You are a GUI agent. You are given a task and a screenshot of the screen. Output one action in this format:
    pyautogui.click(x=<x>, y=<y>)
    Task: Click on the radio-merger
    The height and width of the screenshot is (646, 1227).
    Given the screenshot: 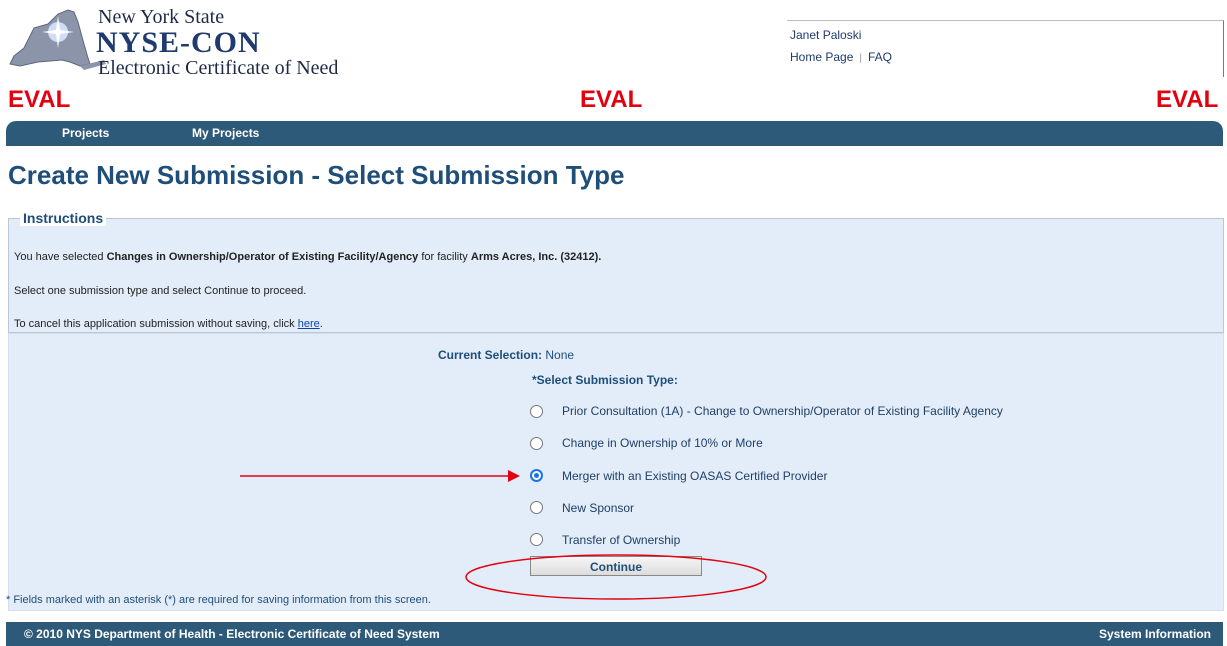 What is the action you would take?
    pyautogui.click(x=536, y=475)
    